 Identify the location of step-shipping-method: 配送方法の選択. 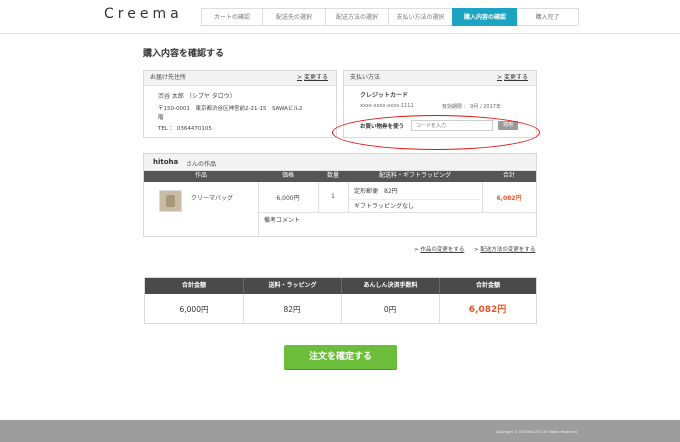
(356, 17).